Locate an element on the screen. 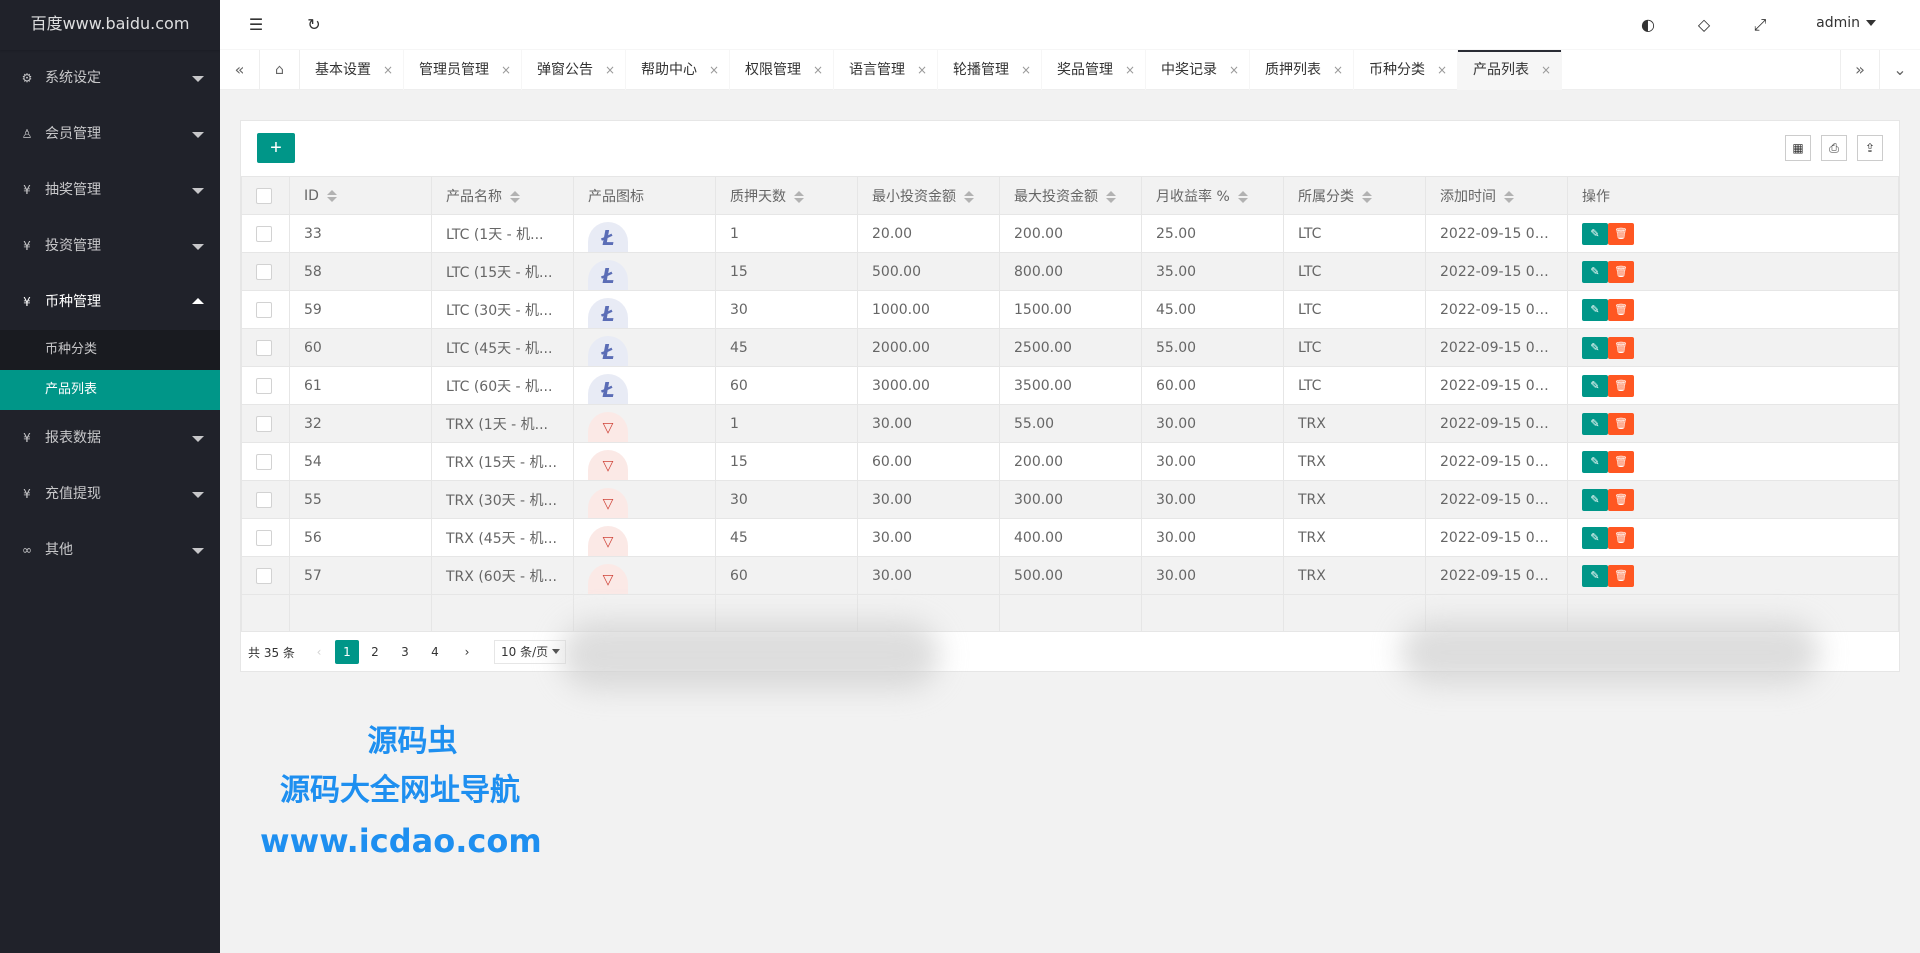 Image resolution: width=1920 pixels, height=953 pixels. sidebar-item-currency: ¥ 币种管理 is located at coordinates (110, 302).